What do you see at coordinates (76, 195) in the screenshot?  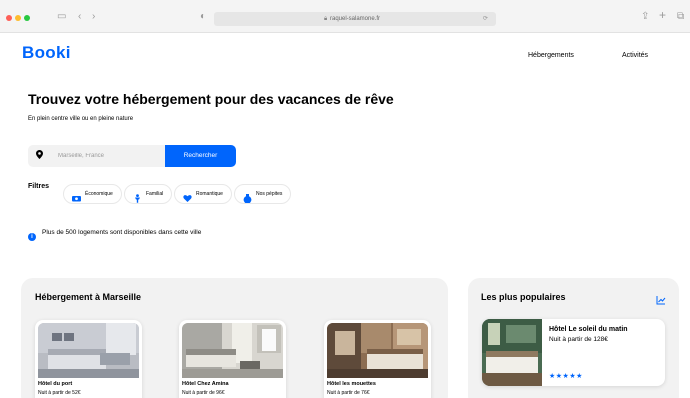 I see `money-icon` at bounding box center [76, 195].